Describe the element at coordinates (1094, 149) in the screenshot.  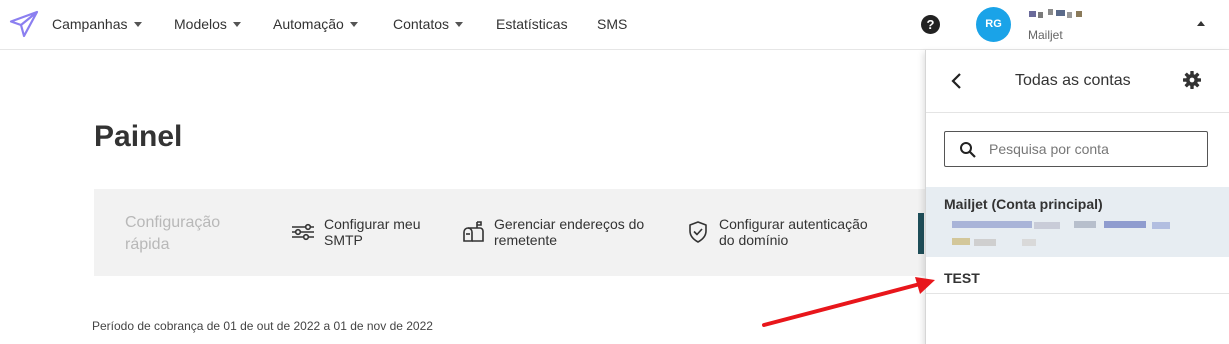
I see `account-search-input` at that location.